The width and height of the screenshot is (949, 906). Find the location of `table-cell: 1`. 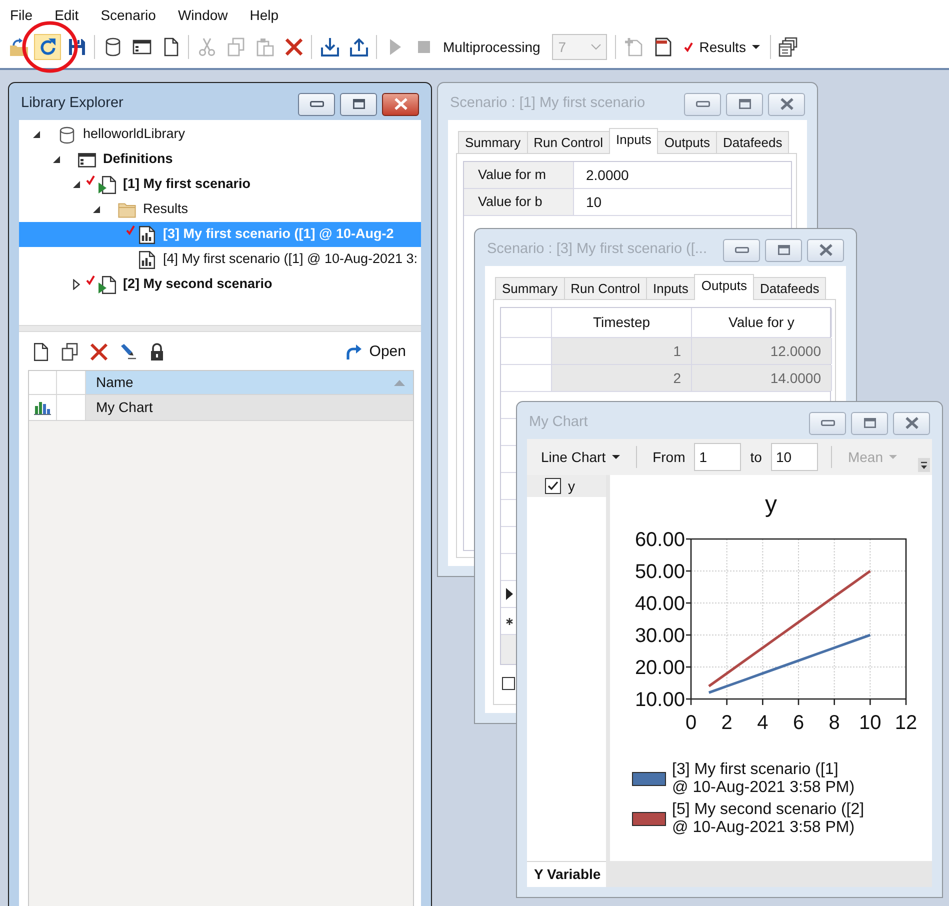

table-cell: 1 is located at coordinates (622, 351).